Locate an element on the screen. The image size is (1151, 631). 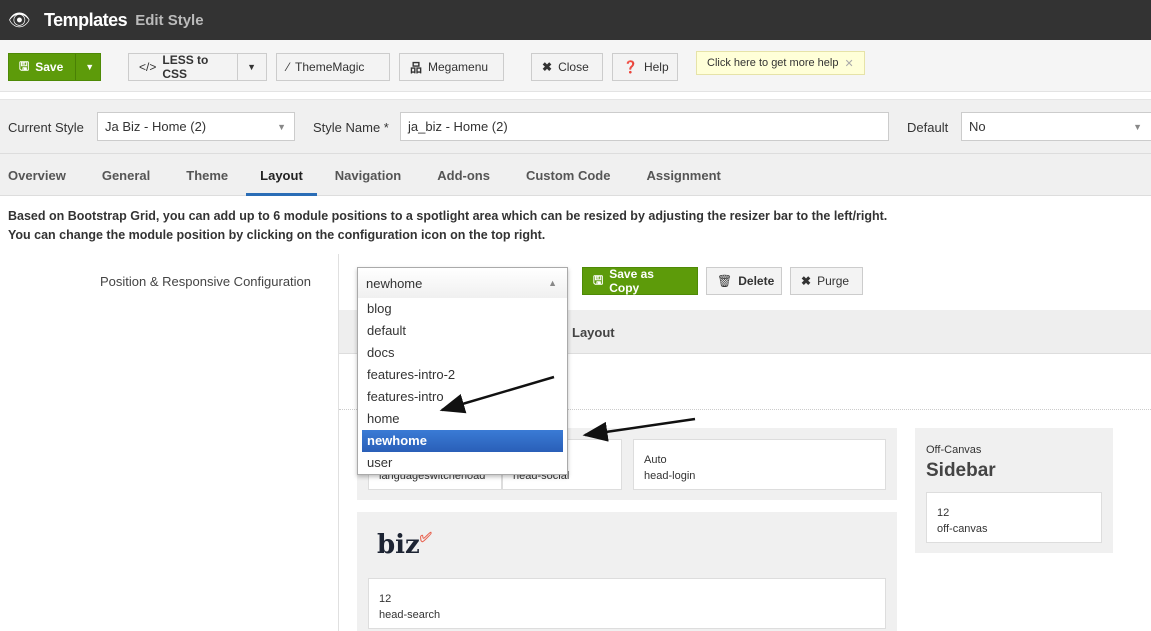
annotation-arrows is located at coordinates (567, 408).